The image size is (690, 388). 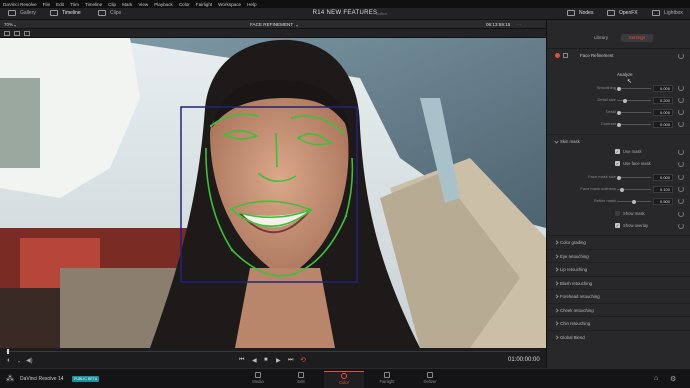 What do you see at coordinates (667, 13) in the screenshot?
I see `lightbox-button: Lightbox` at bounding box center [667, 13].